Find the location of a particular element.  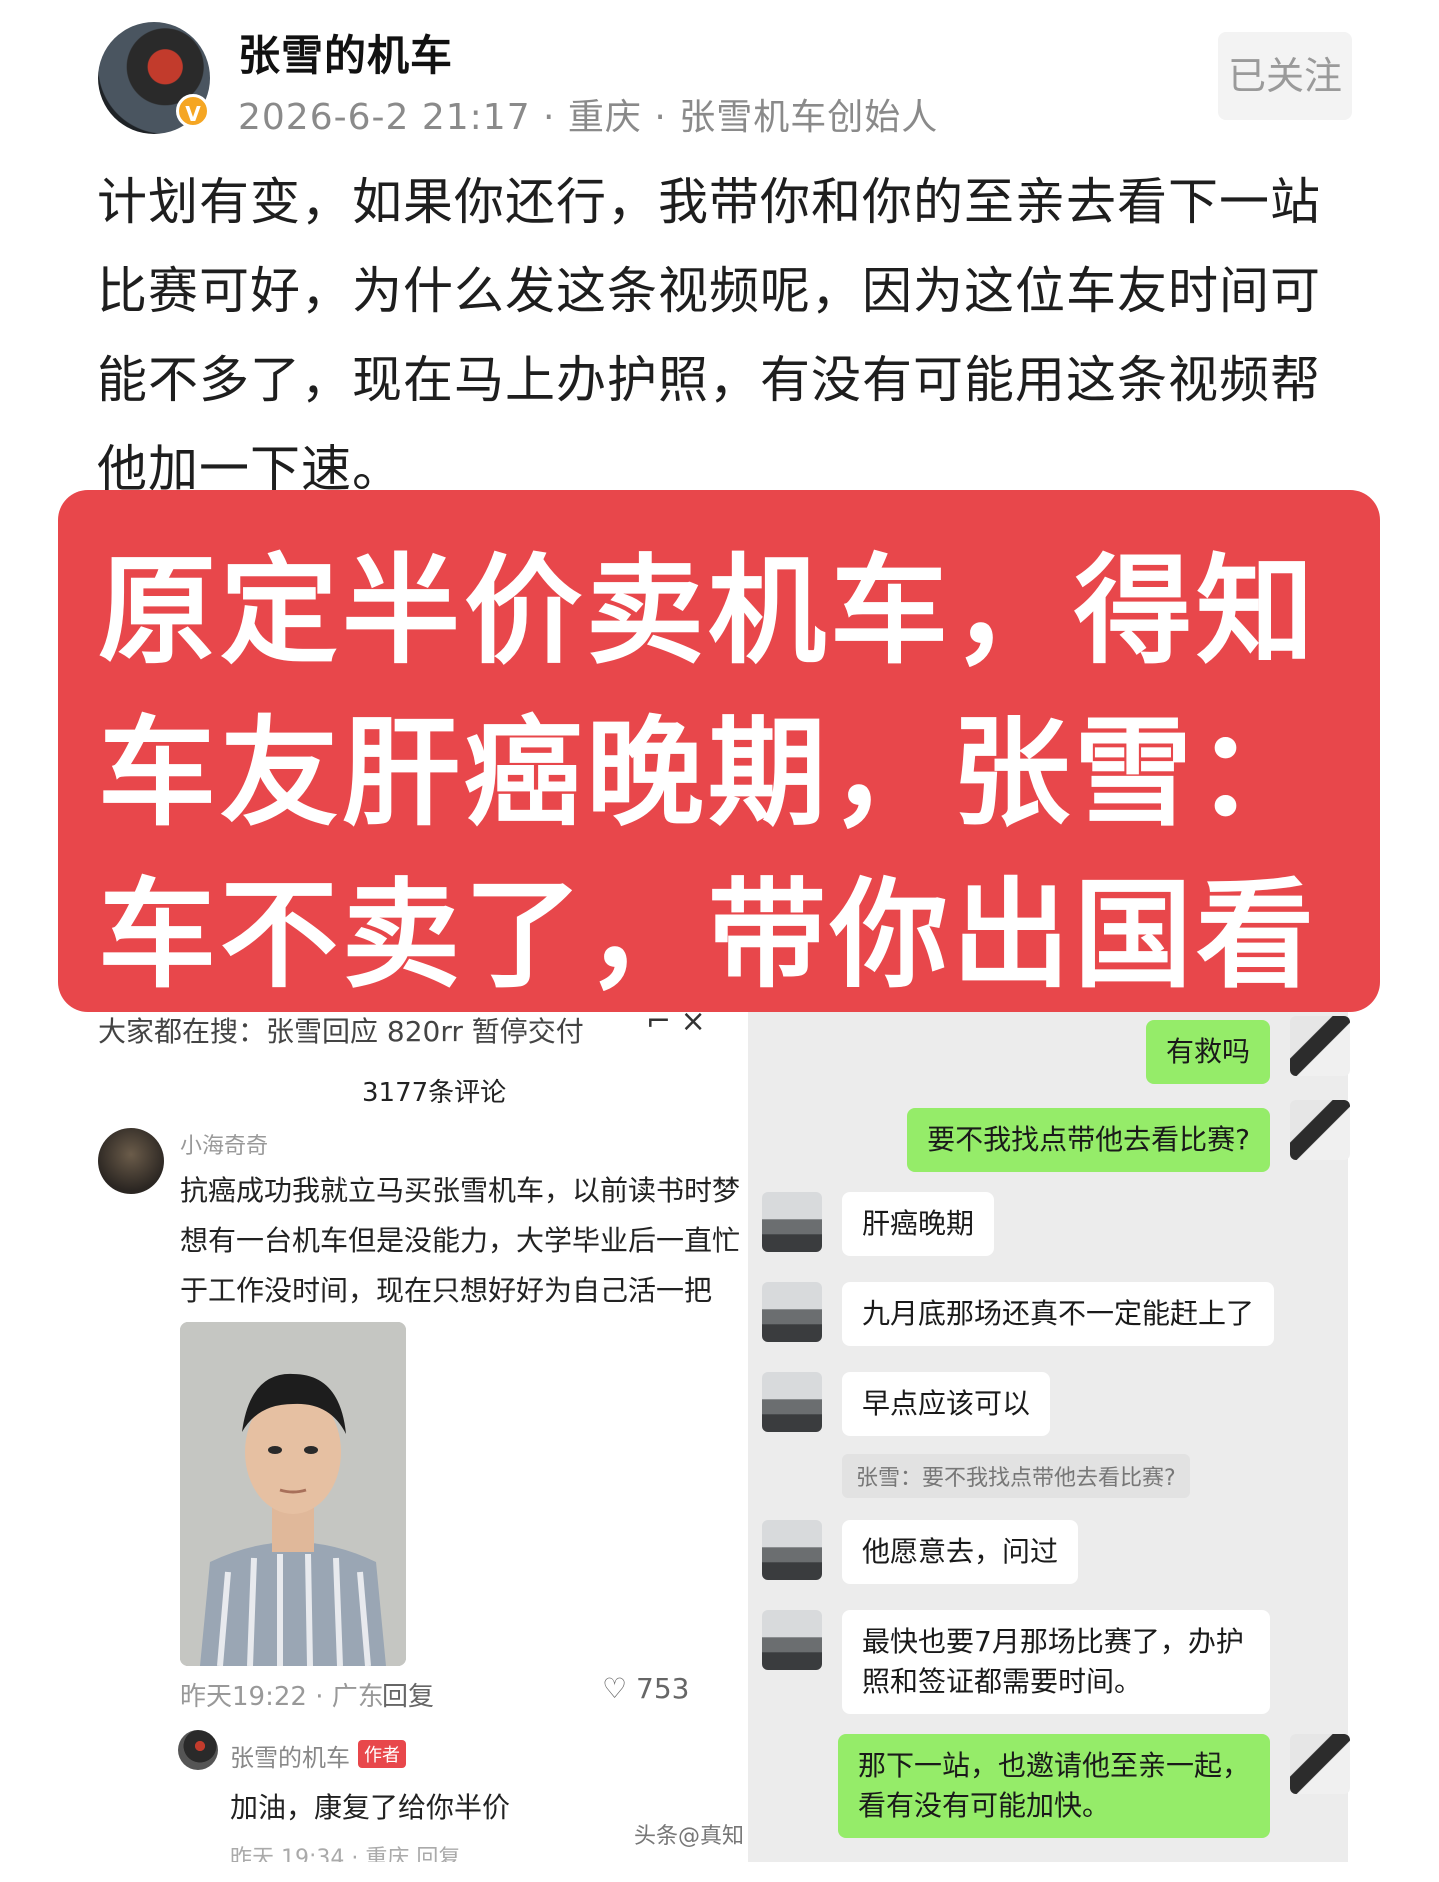

reply-button: 回复 is located at coordinates (408, 1694).